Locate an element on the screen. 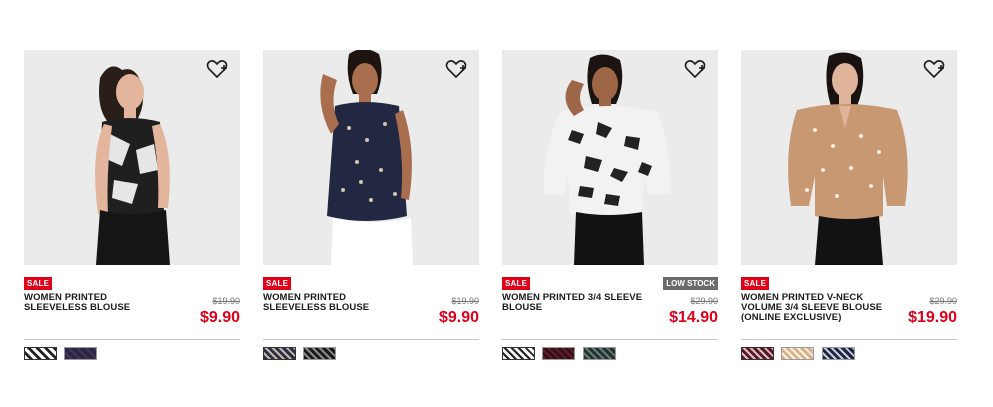 The height and width of the screenshot is (407, 993). sale-price: $19.90 is located at coordinates (932, 317).